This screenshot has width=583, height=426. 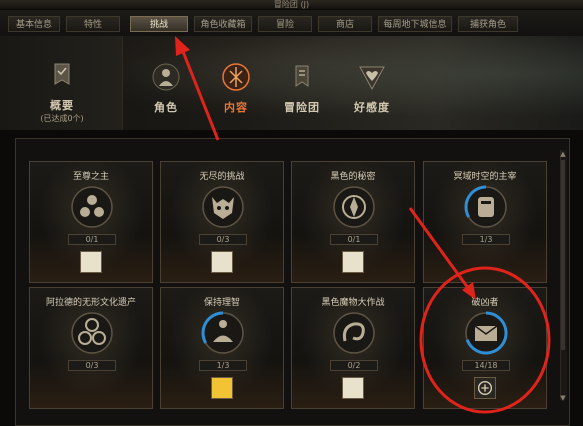 I want to click on nav-affinity-label: 好感度, so click(x=372, y=107).